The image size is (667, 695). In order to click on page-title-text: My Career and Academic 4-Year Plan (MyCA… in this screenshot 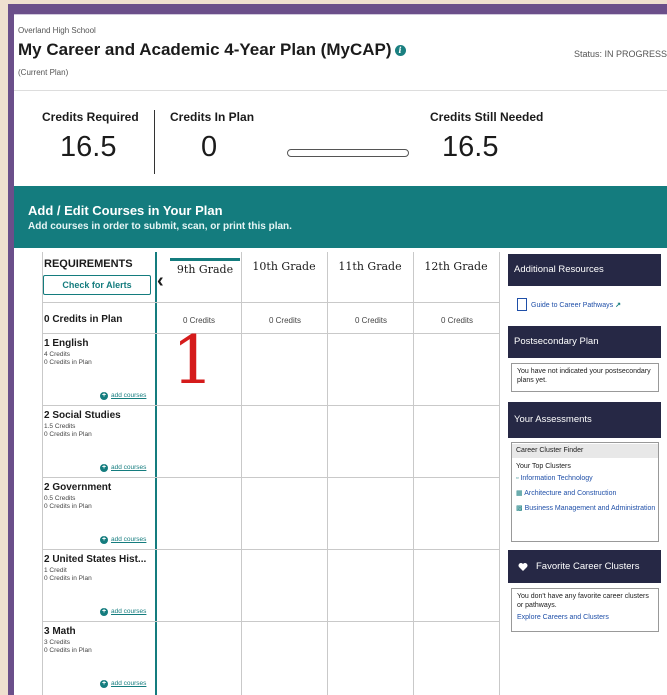, I will do `click(205, 49)`.